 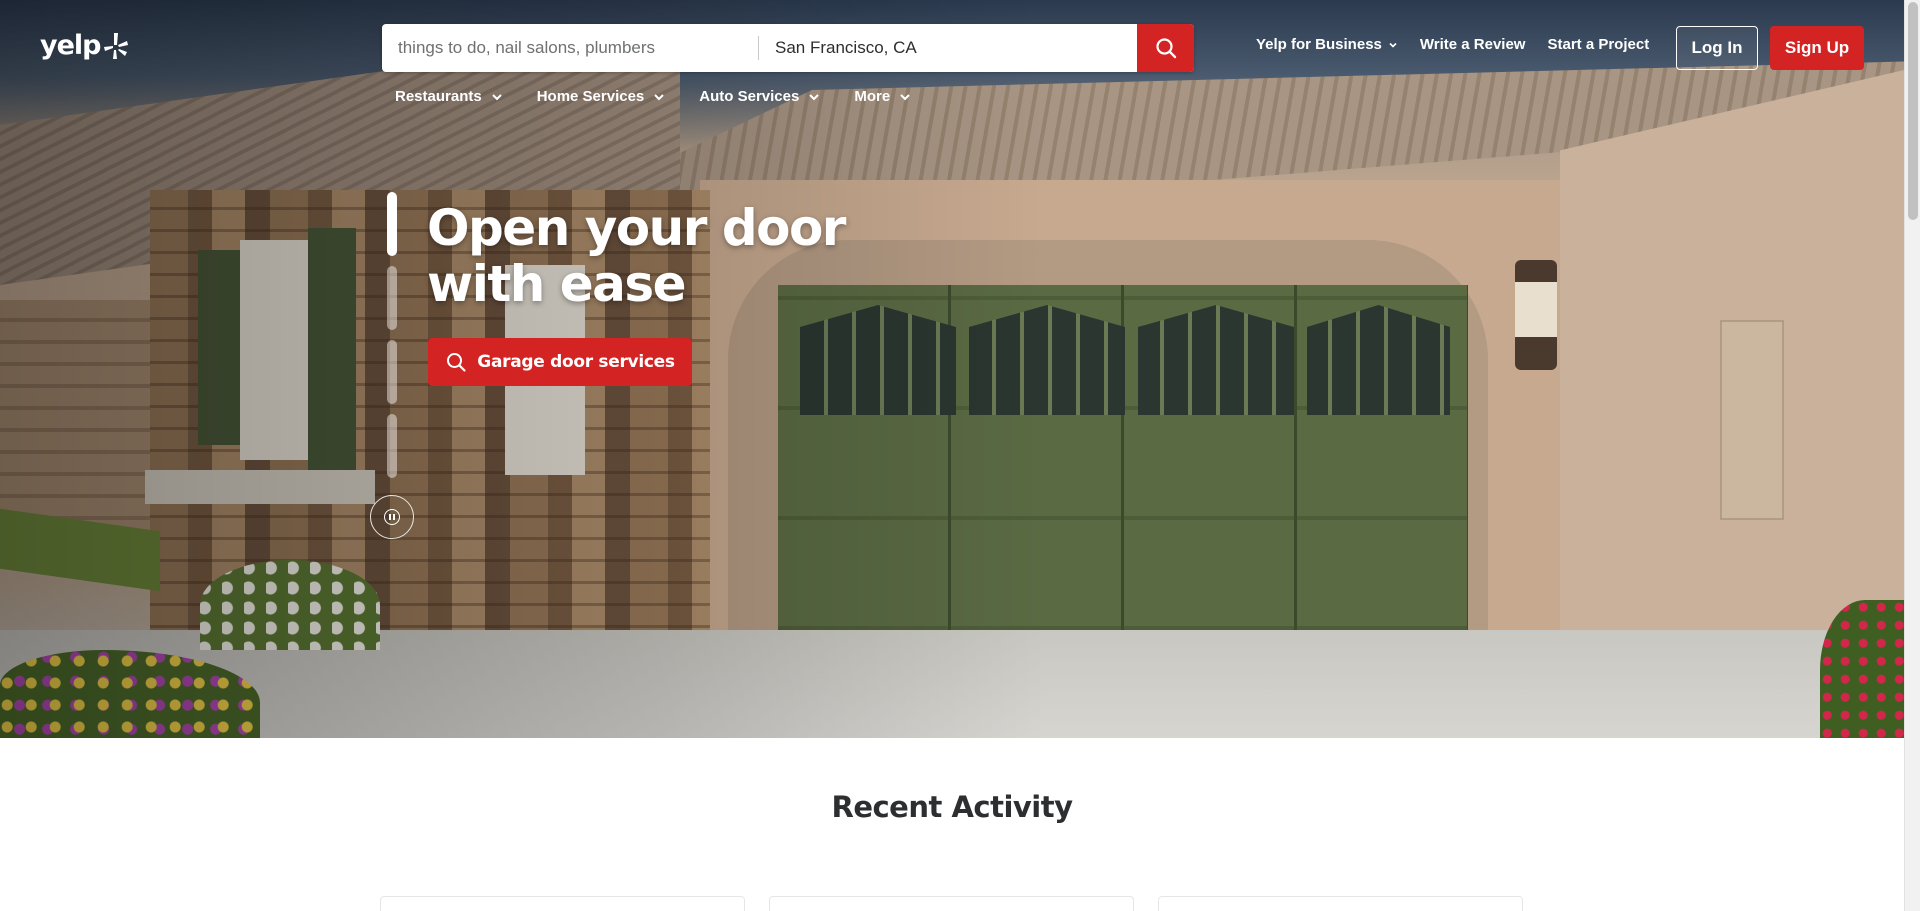 I want to click on hero-cta-button: Garage door services, so click(x=560, y=362).